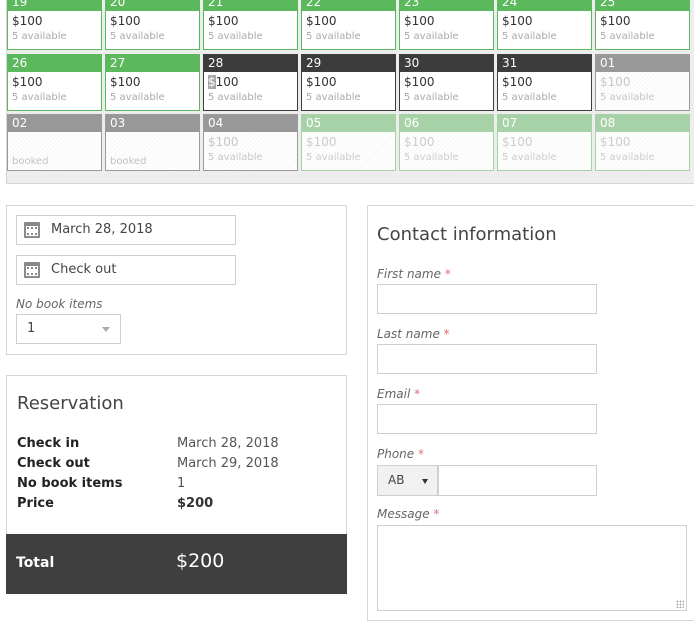 This screenshot has height=630, width=694. What do you see at coordinates (642, 123) in the screenshot?
I see `calendar-day-number: 08` at bounding box center [642, 123].